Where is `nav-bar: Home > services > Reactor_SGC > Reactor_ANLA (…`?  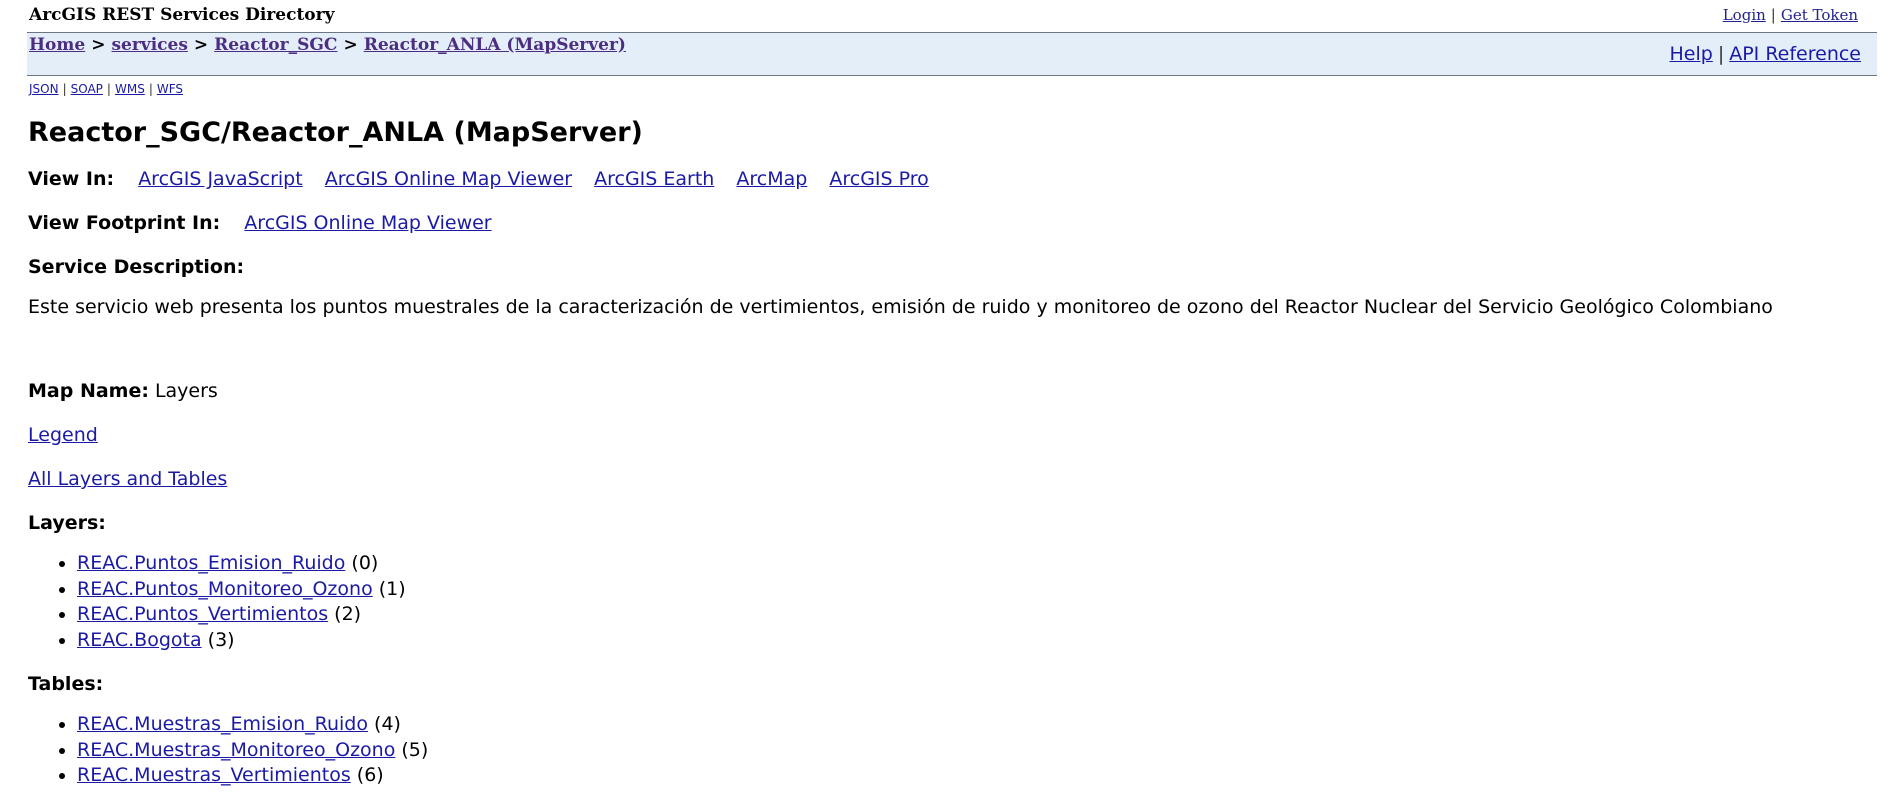 nav-bar: Home > services > Reactor_SGC > Reactor_ANLA (… is located at coordinates (952, 54).